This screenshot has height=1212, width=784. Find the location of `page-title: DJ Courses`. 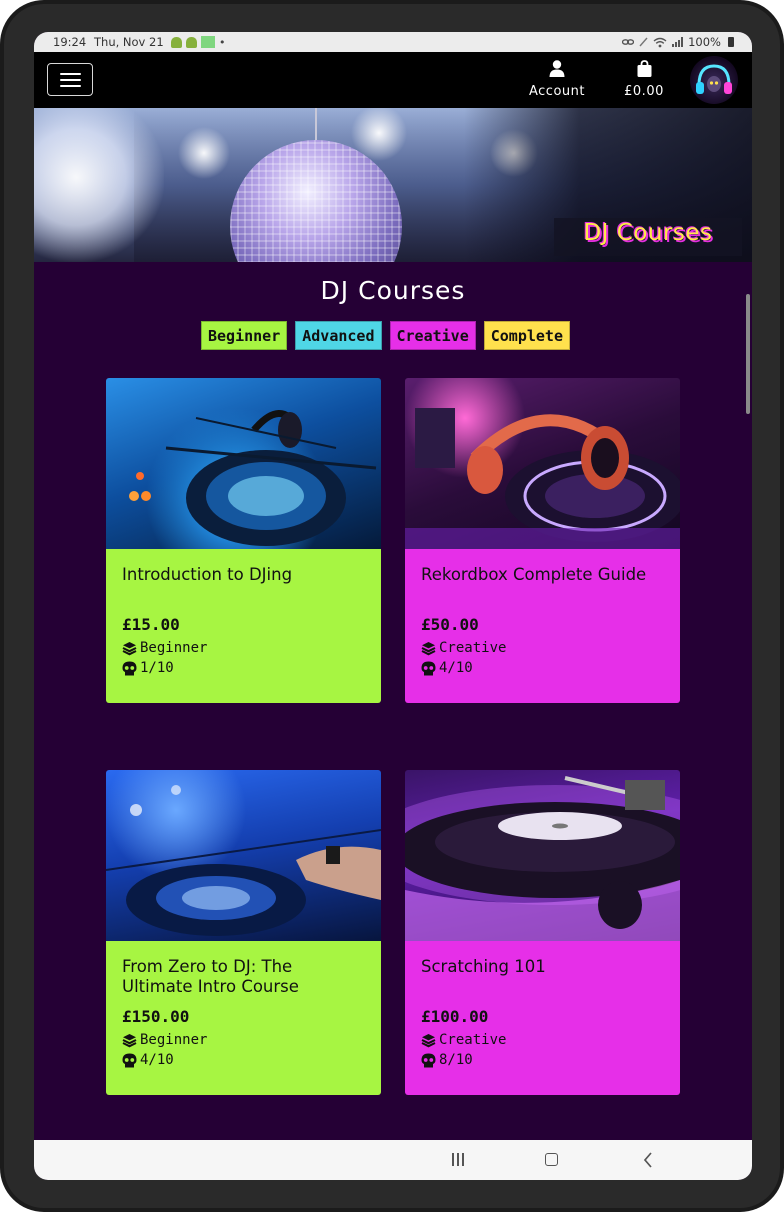

page-title: DJ Courses is located at coordinates (393, 290).